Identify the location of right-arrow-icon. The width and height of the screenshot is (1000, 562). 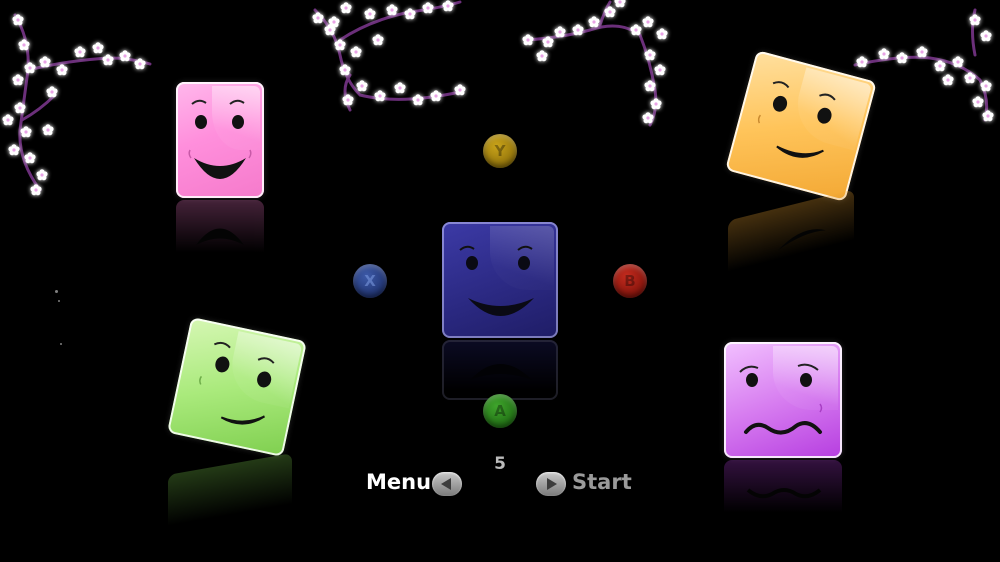
(551, 484).